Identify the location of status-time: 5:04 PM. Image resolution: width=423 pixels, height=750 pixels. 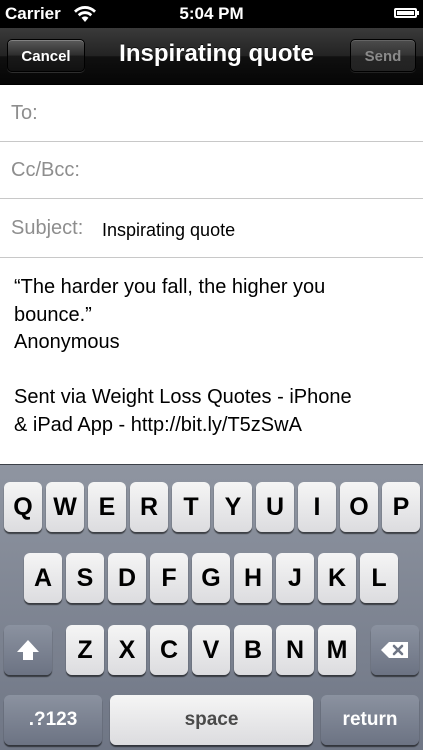
(211, 13).